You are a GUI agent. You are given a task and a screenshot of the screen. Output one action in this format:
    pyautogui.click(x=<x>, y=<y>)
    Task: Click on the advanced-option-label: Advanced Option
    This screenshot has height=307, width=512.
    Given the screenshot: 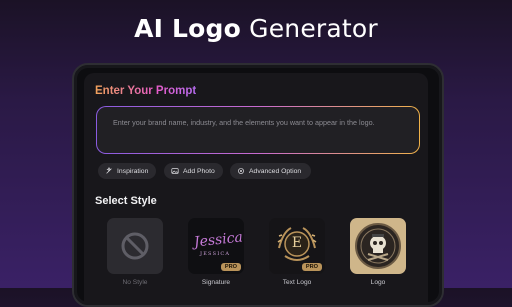 What is the action you would take?
    pyautogui.click(x=275, y=171)
    